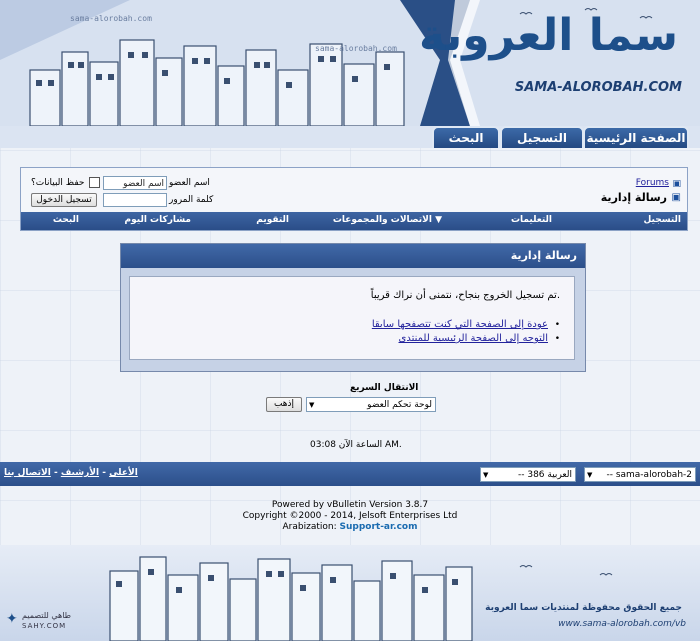 The height and width of the screenshot is (641, 700). What do you see at coordinates (272, 220) in the screenshot?
I see `navlink-calendar: التقويم` at bounding box center [272, 220].